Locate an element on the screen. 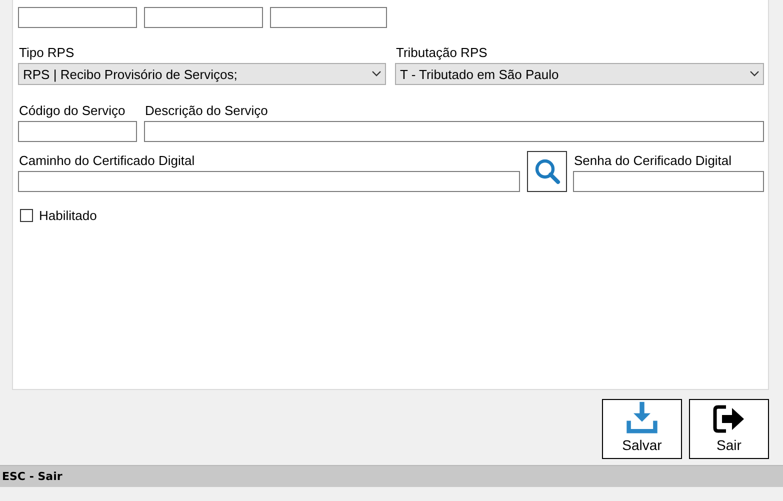 Image resolution: width=783 pixels, height=501 pixels. field-label: Tipo RPS is located at coordinates (47, 52).